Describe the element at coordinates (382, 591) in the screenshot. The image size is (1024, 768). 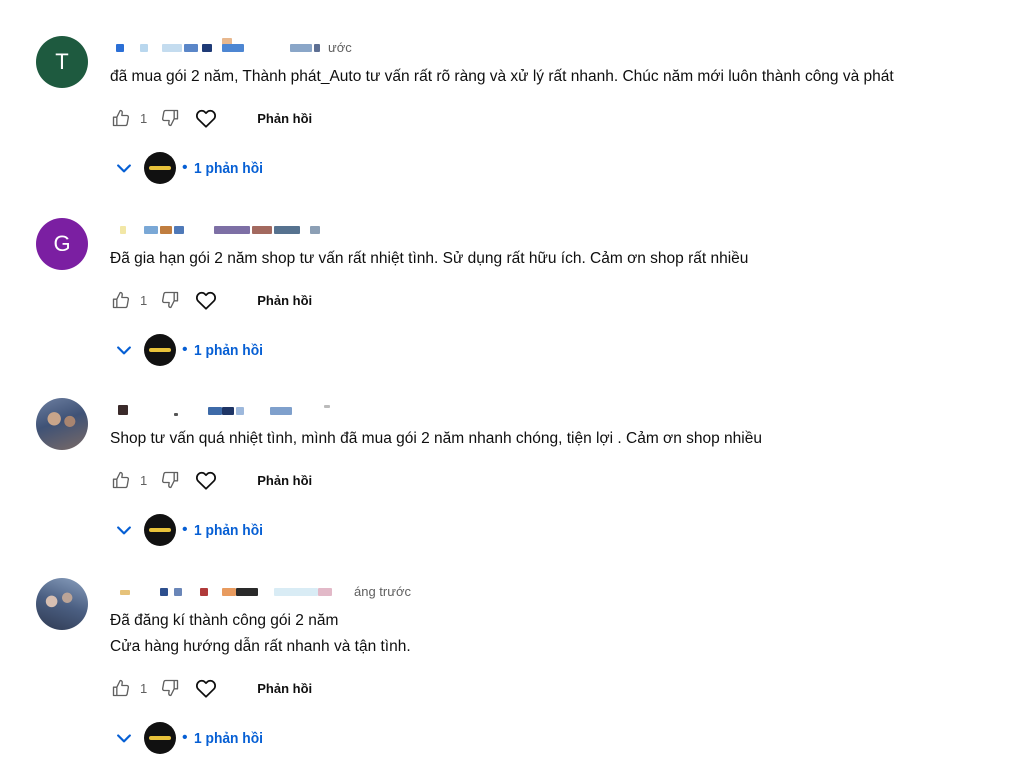
I see `comment-timestamp: áng trước` at that location.